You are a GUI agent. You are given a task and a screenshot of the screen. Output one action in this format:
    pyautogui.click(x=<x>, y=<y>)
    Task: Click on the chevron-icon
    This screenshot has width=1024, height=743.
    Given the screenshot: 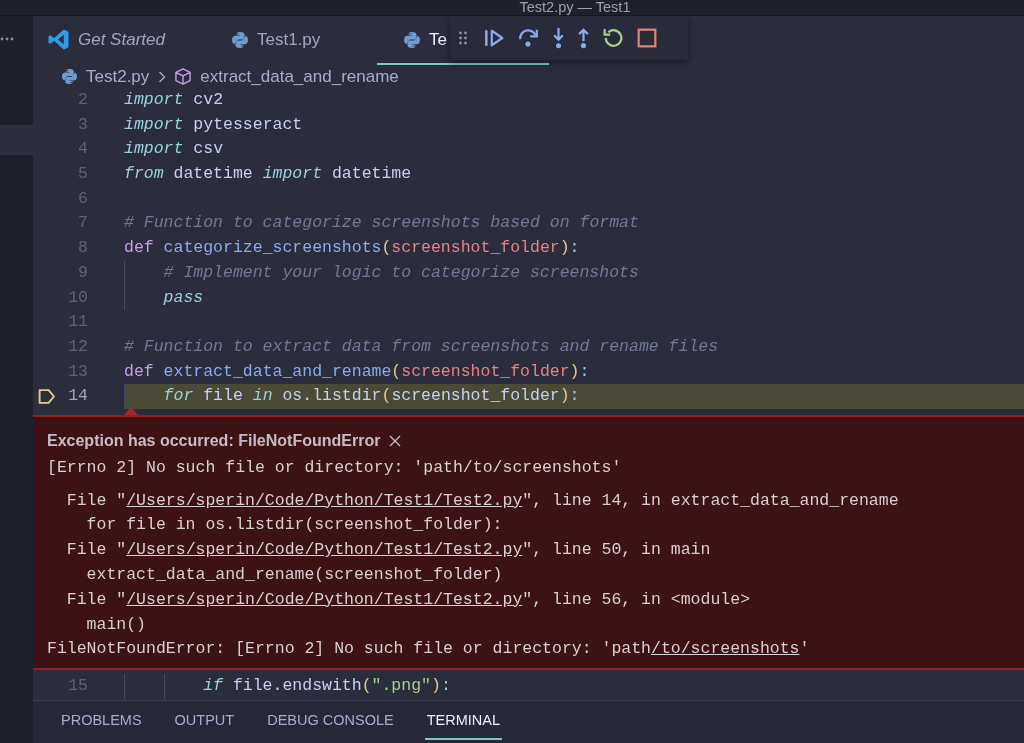 What is the action you would take?
    pyautogui.click(x=162, y=76)
    